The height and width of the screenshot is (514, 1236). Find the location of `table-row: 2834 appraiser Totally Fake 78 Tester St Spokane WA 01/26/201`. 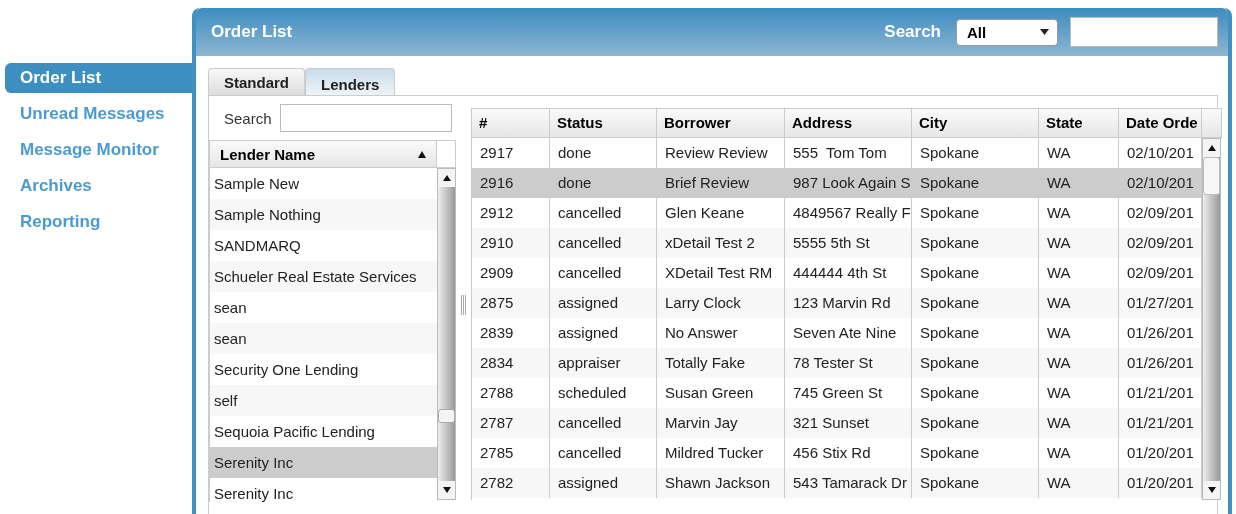

table-row: 2834 appraiser Totally Fake 78 Tester St Spokane WA 01/26/201 is located at coordinates (837, 363).